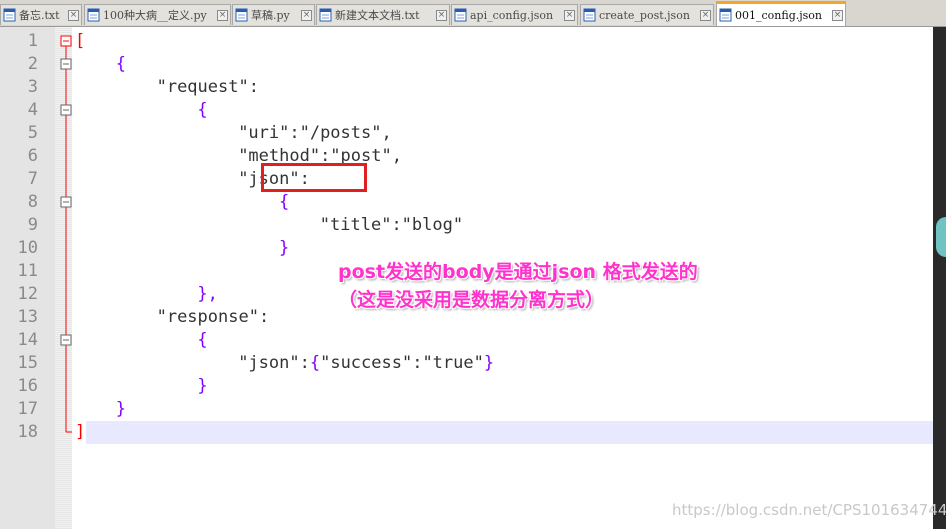  I want to click on tab-5: create_post.json ×, so click(647, 14).